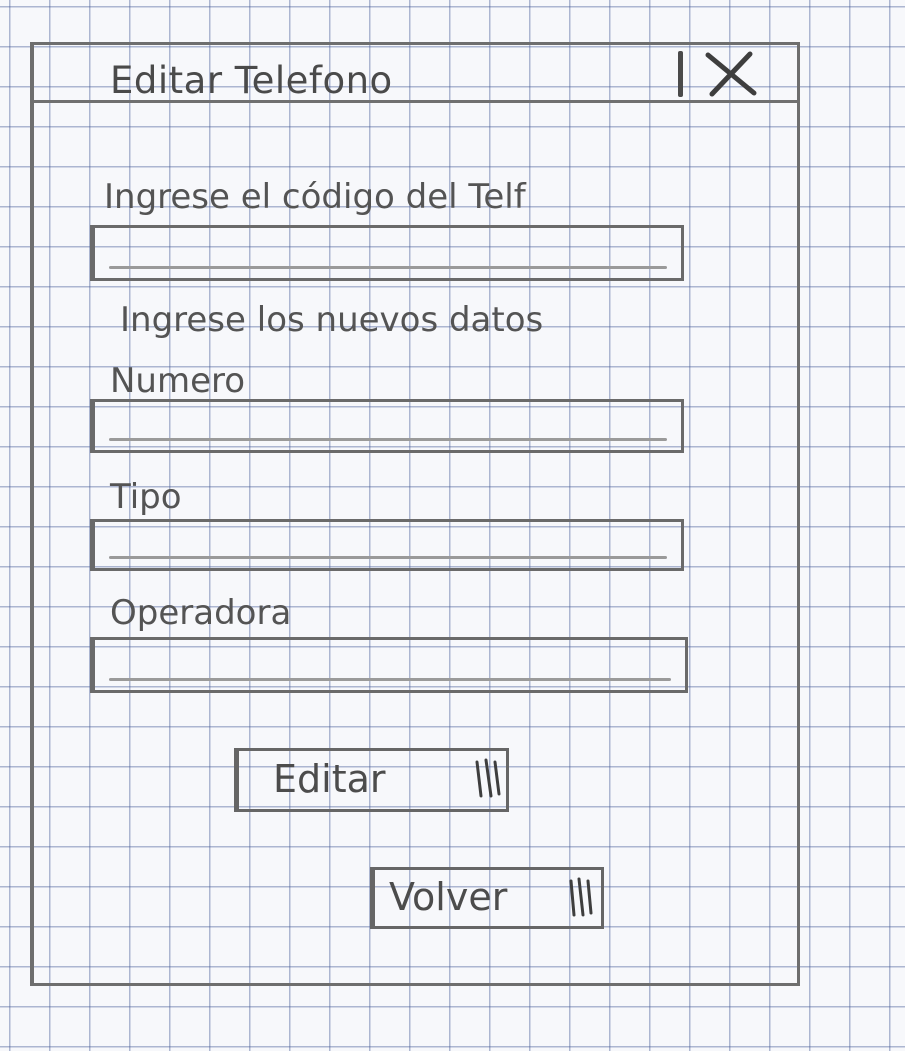 Image resolution: width=905 pixels, height=1051 pixels. I want to click on code-label: Ingrese el código del Telf, so click(315, 197).